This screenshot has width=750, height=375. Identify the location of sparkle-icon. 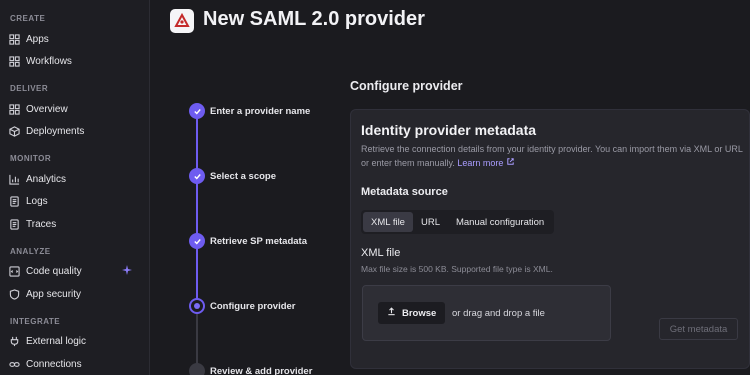
(127, 271).